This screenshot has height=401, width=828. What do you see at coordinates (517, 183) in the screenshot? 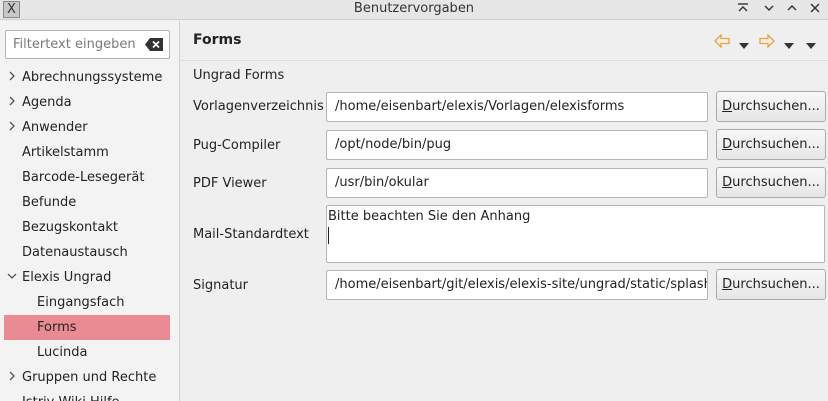
I see `pdf-viewer-field: /usr/bin/okular` at bounding box center [517, 183].